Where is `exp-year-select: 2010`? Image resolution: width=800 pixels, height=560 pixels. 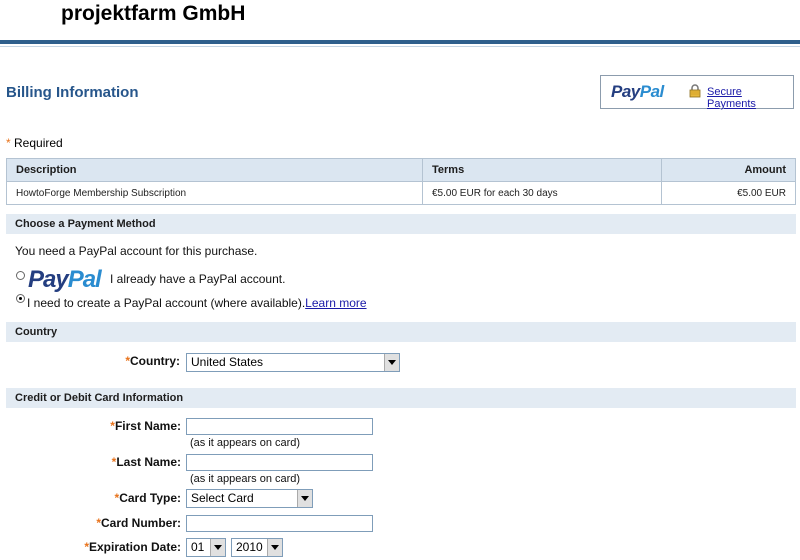
exp-year-select: 2010 is located at coordinates (257, 547).